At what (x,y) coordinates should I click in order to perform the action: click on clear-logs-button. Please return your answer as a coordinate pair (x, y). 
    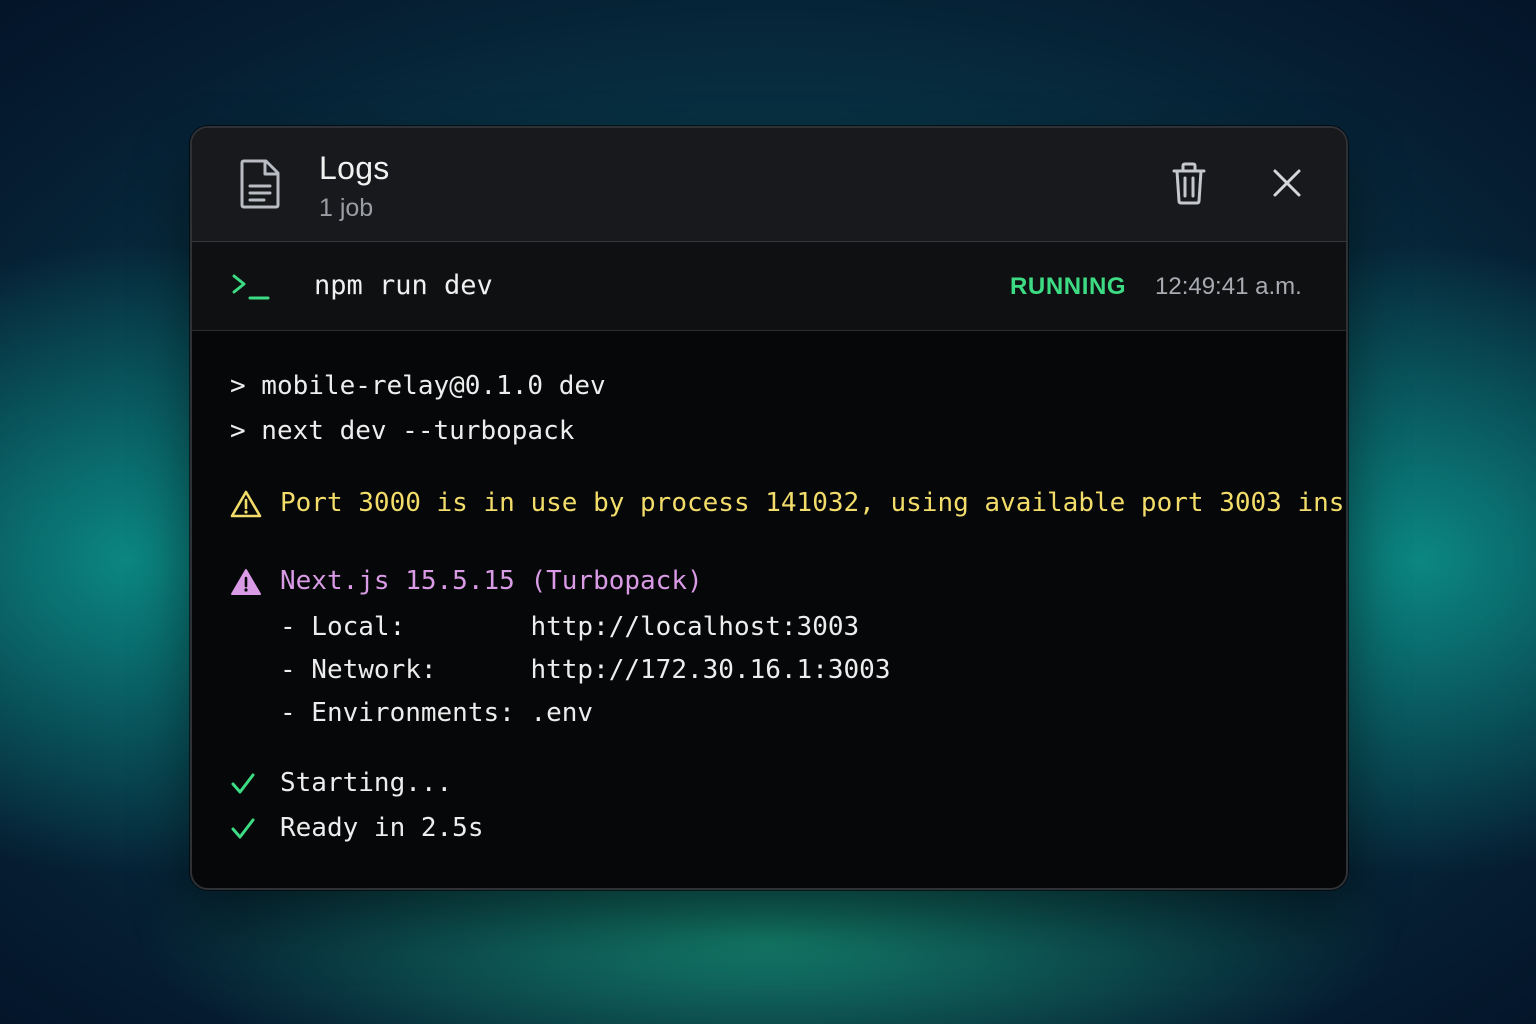
    Looking at the image, I should click on (1189, 183).